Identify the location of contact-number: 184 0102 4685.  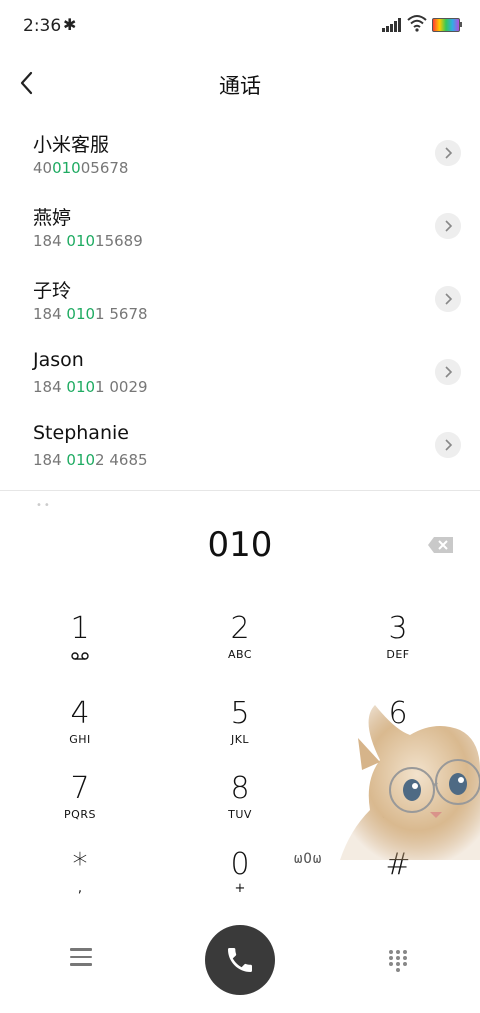
(90, 460).